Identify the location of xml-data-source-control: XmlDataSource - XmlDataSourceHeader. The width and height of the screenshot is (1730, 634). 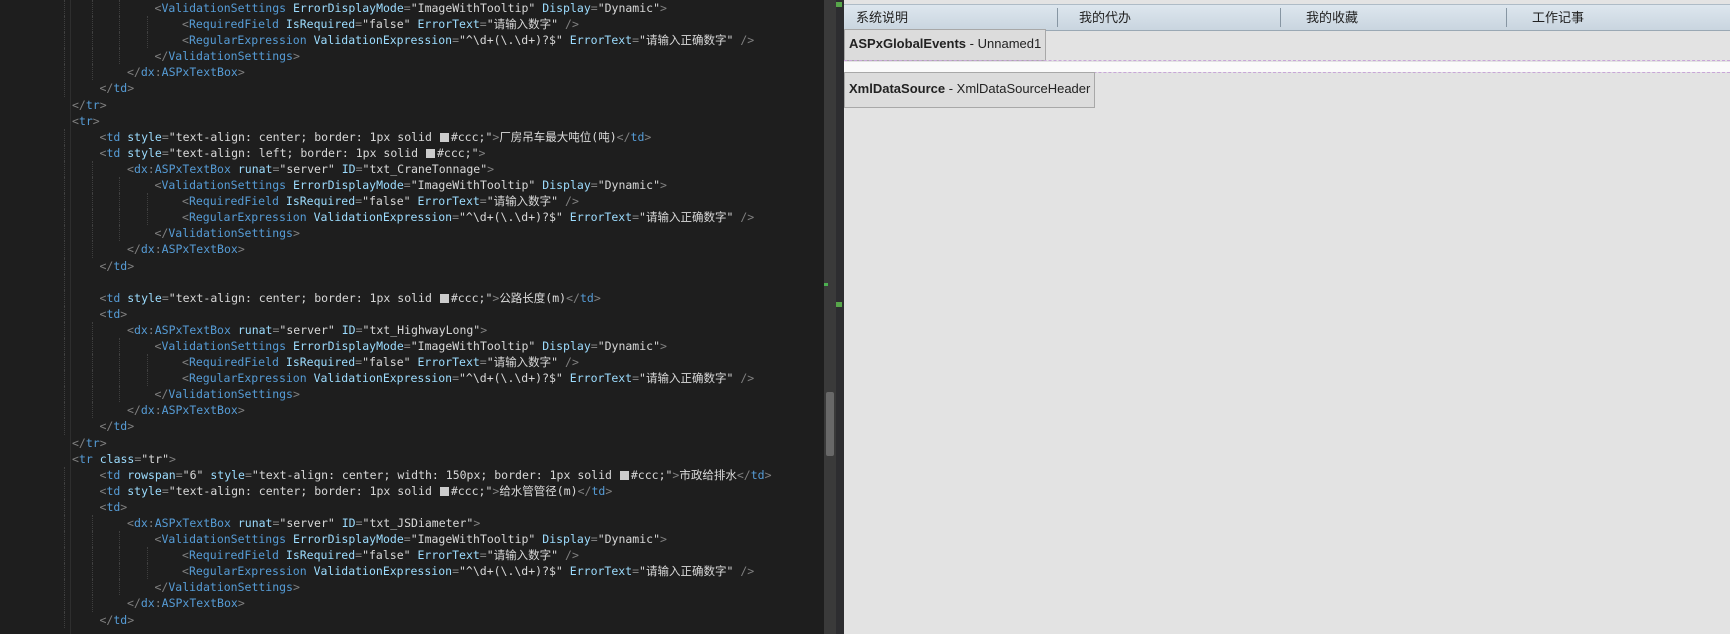
(970, 90).